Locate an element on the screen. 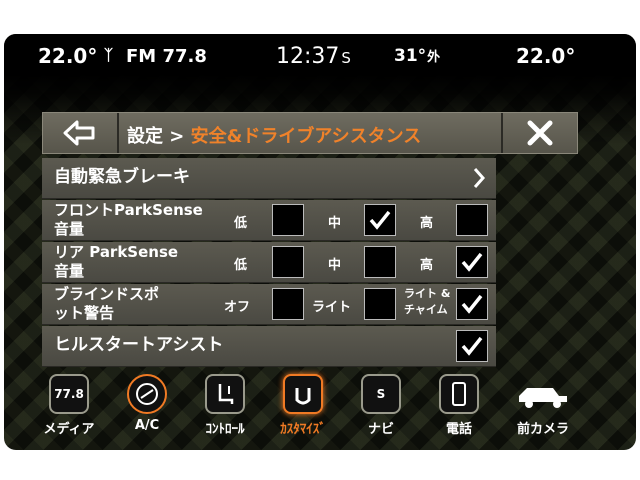 The image size is (640, 480). front-high-label: 高 is located at coordinates (427, 223).